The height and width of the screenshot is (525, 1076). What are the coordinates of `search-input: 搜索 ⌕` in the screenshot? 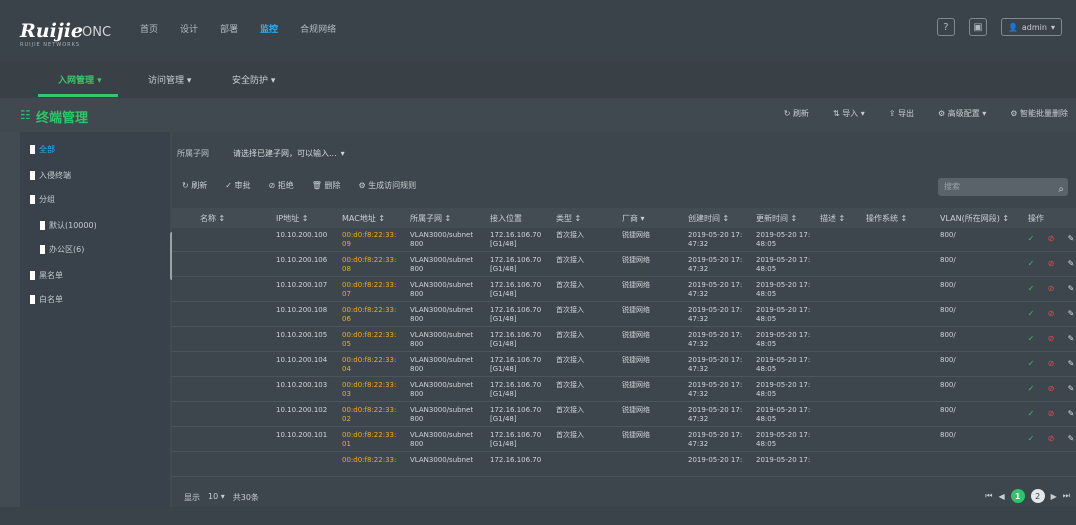 It's located at (1003, 187).